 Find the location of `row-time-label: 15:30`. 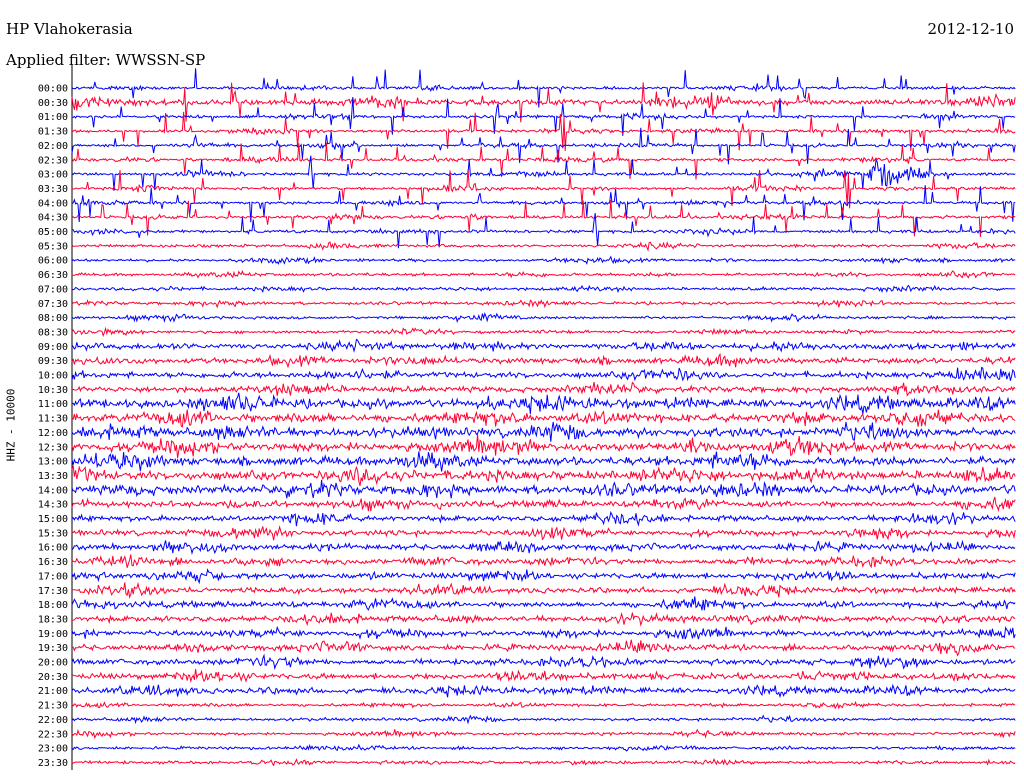

row-time-label: 15:30 is located at coordinates (53, 533).